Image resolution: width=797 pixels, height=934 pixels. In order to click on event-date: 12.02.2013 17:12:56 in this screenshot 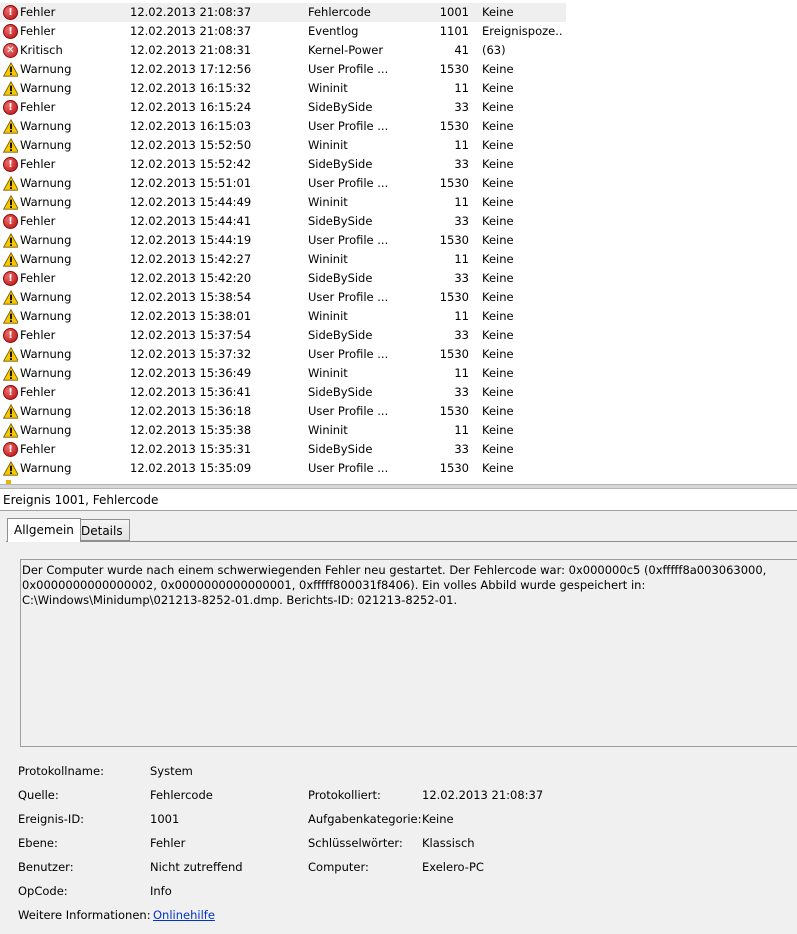, I will do `click(191, 69)`.